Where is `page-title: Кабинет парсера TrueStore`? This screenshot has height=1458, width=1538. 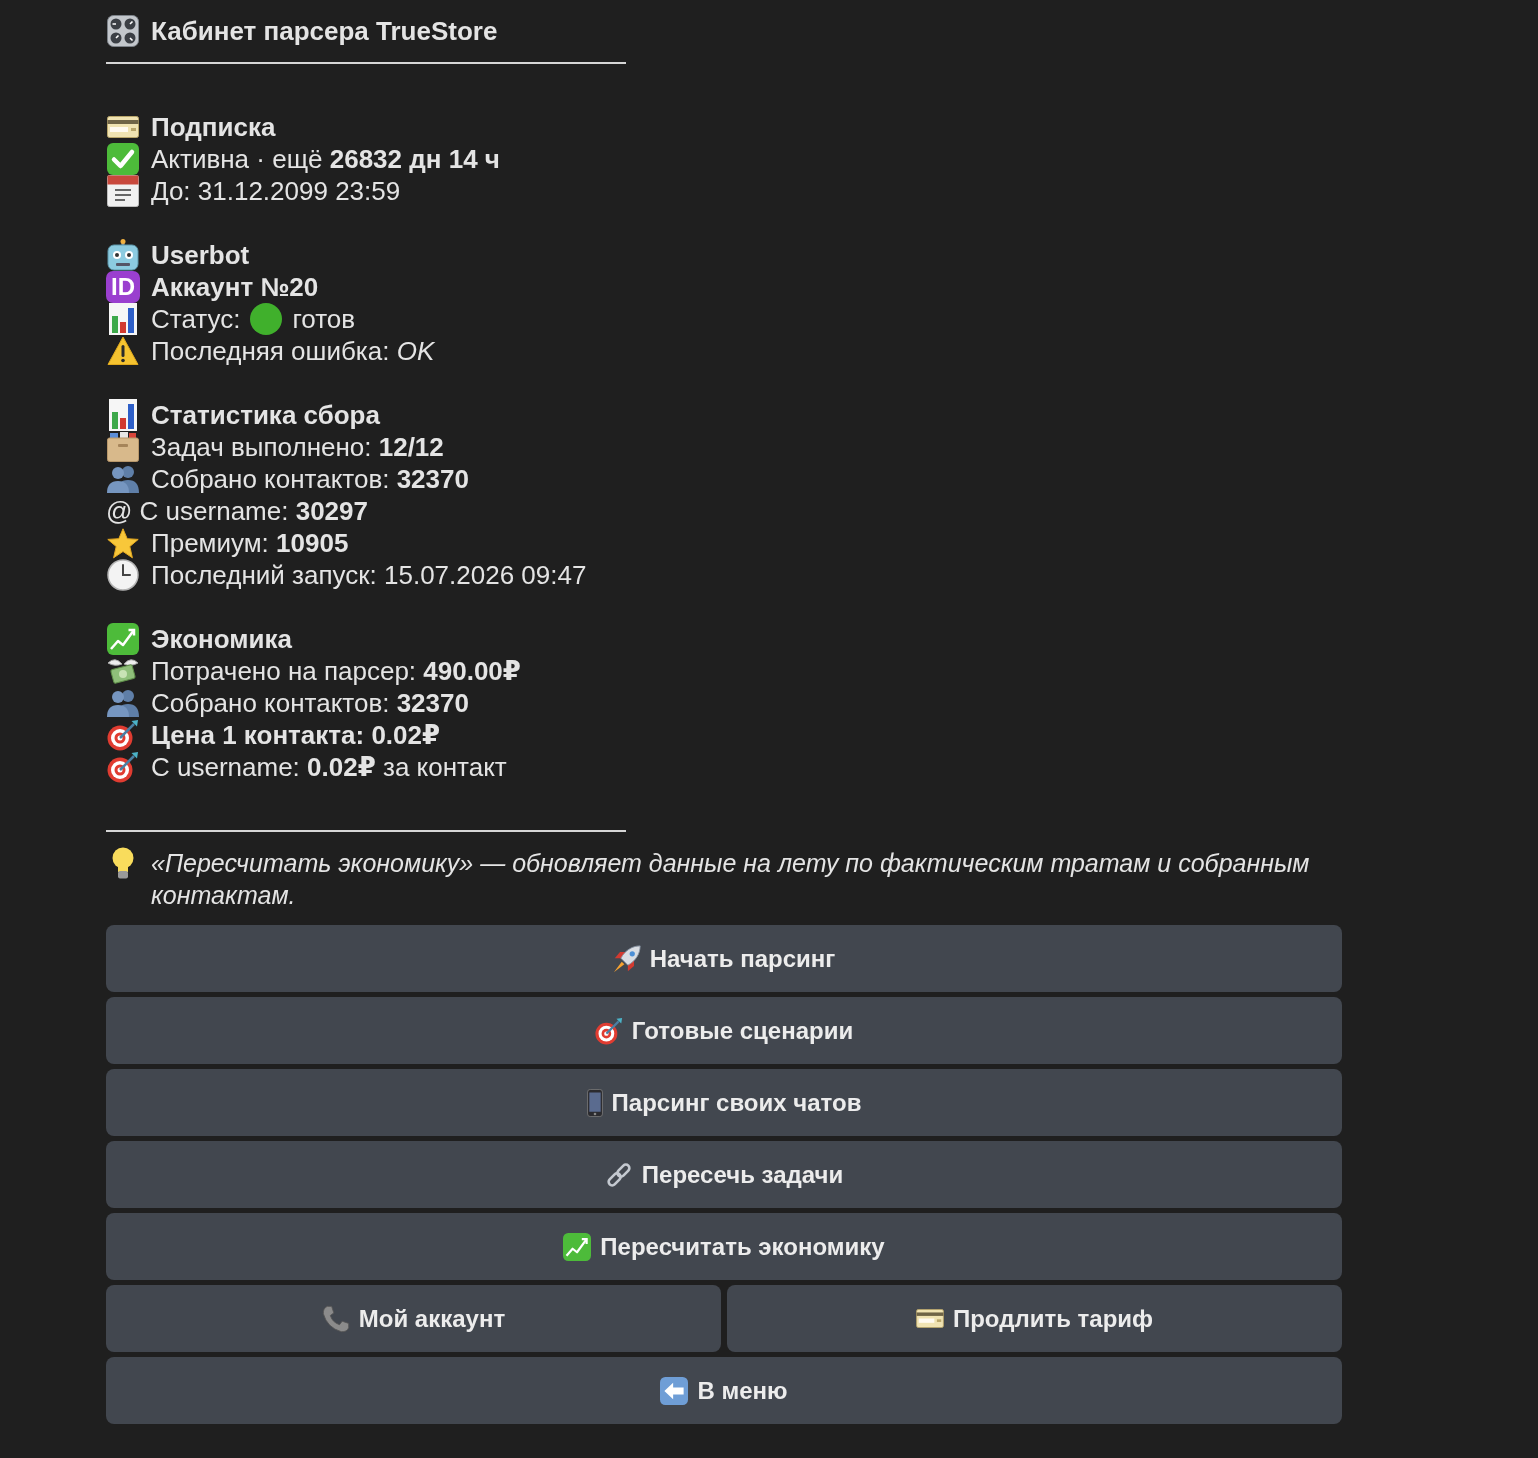 page-title: Кабинет парсера TrueStore is located at coordinates (324, 31).